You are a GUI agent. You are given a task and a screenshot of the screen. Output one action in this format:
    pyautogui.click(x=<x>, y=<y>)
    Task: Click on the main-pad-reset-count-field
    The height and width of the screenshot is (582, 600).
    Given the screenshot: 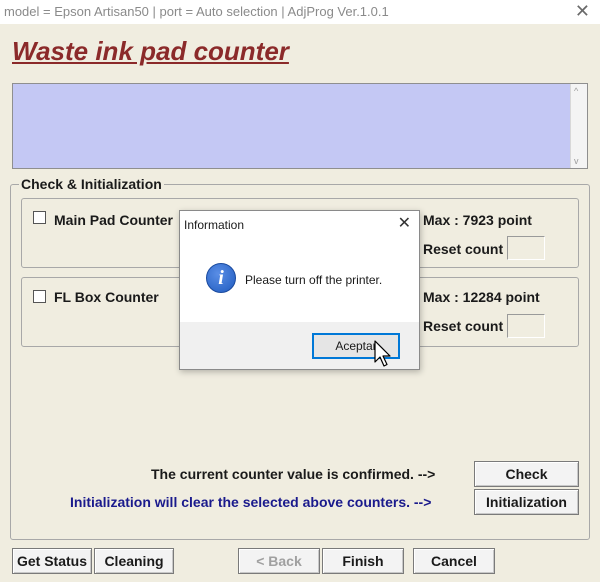 What is the action you would take?
    pyautogui.click(x=526, y=248)
    